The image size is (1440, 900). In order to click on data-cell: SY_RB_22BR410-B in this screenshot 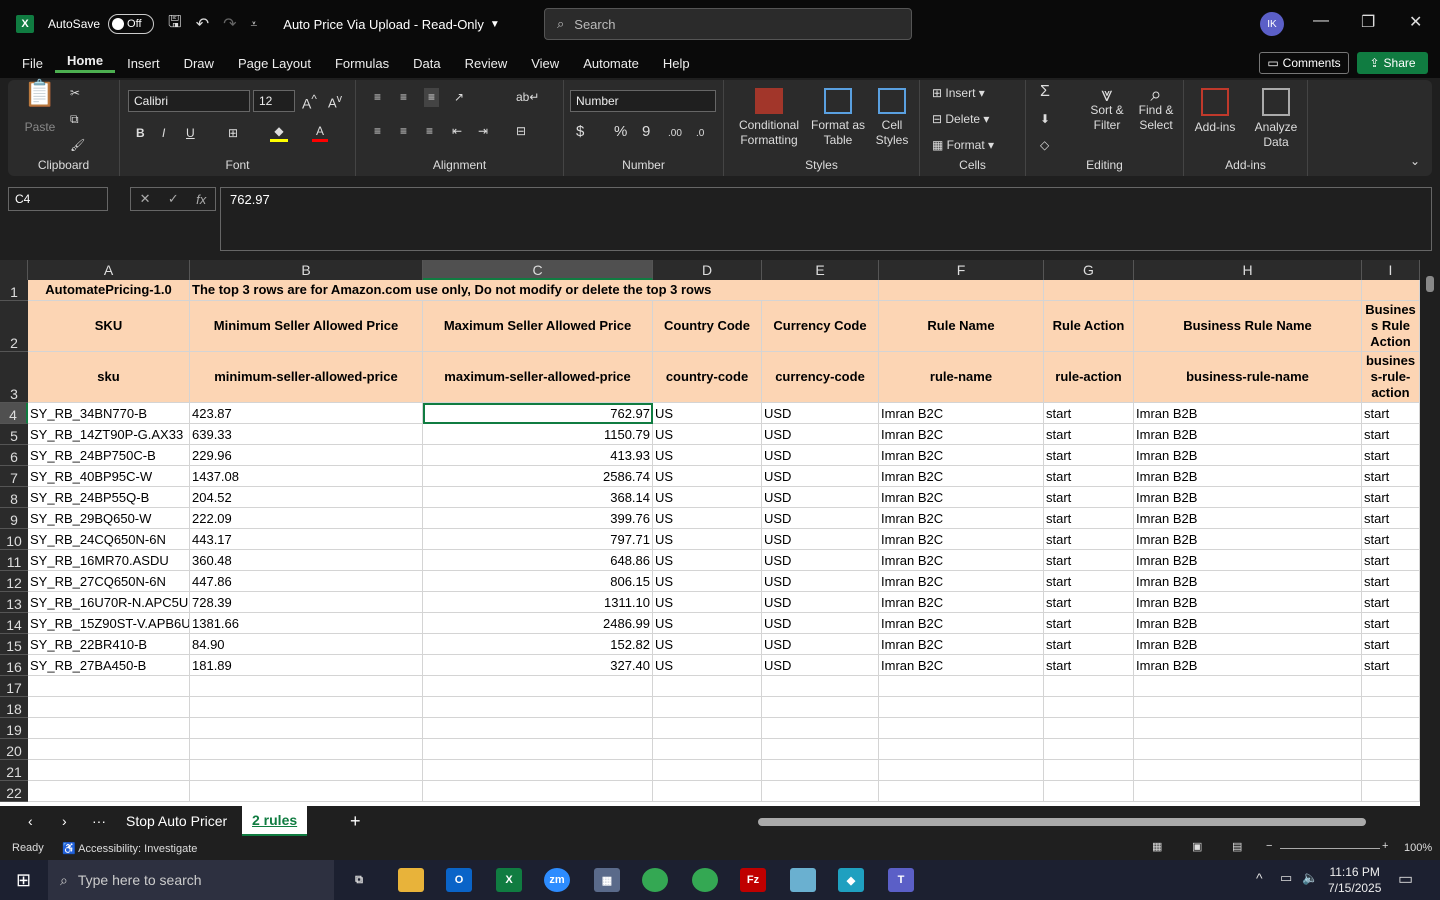, I will do `click(109, 644)`.